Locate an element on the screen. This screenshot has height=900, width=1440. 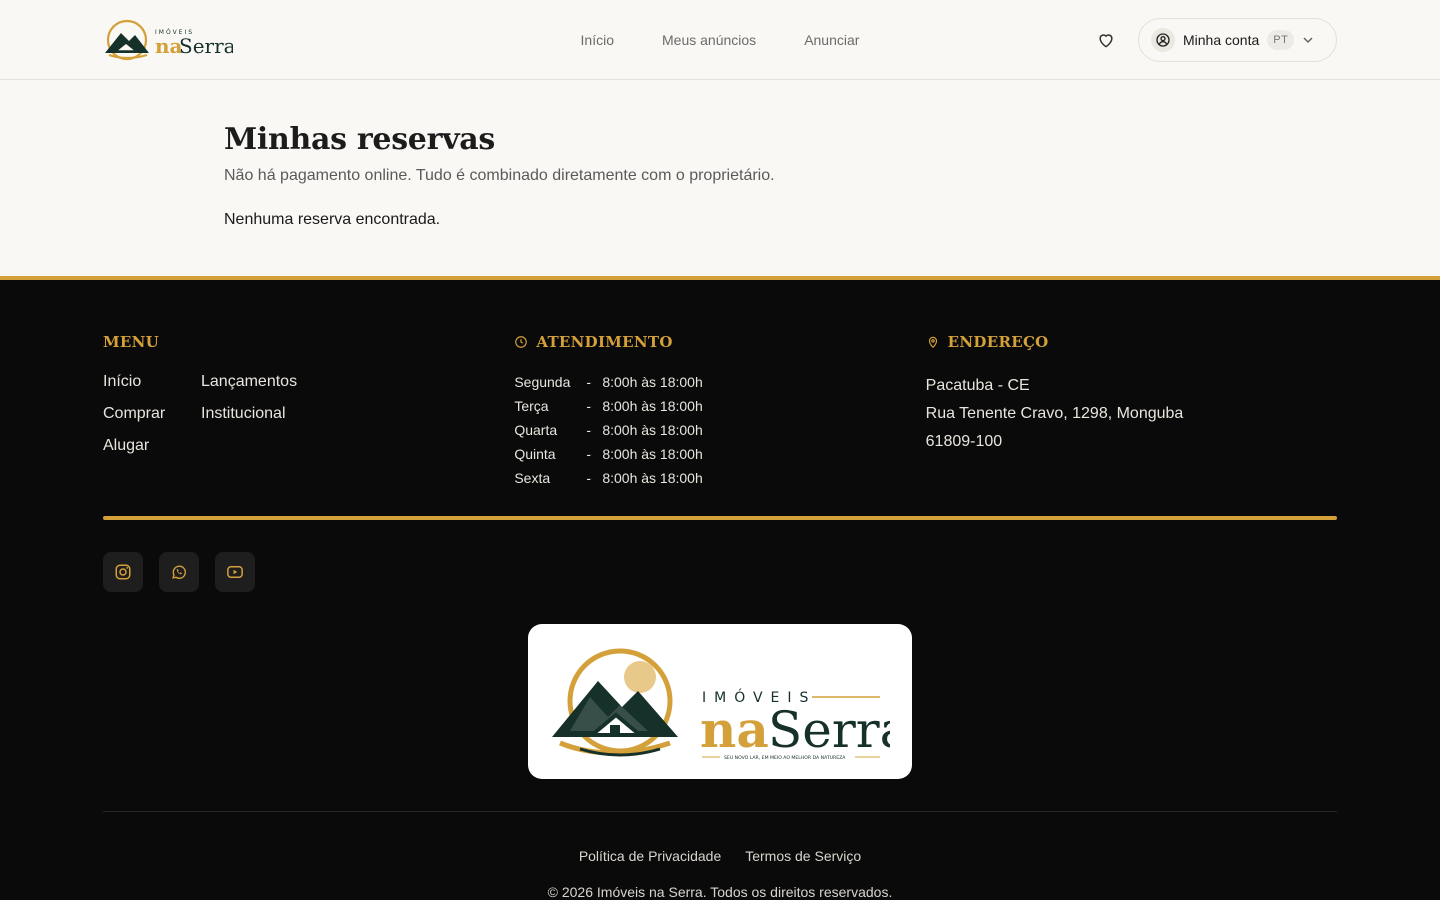
page-title: Minhas reservas is located at coordinates (359, 139).